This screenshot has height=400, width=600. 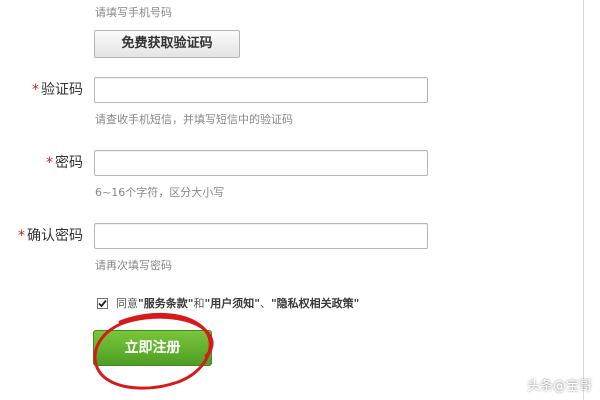 I want to click on password-label: * 密码, so click(x=64, y=163).